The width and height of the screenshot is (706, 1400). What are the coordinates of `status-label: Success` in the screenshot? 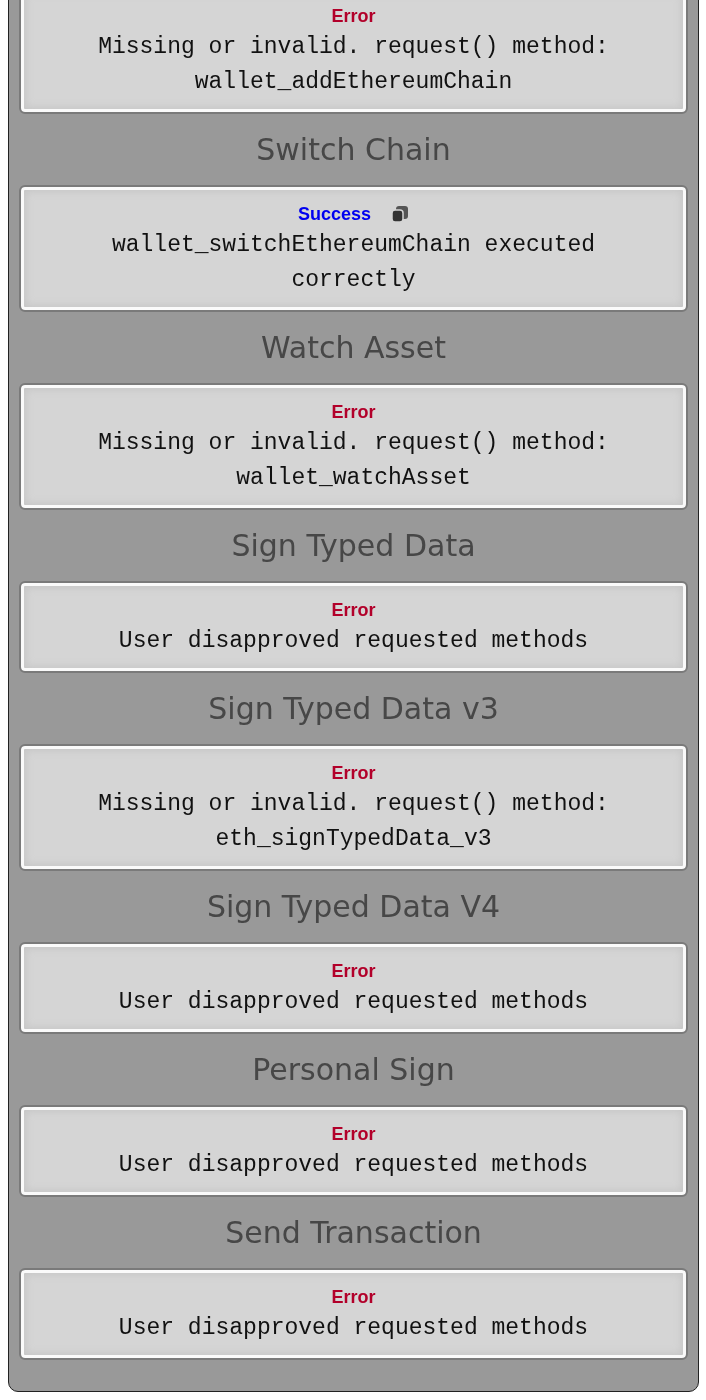 It's located at (334, 214).